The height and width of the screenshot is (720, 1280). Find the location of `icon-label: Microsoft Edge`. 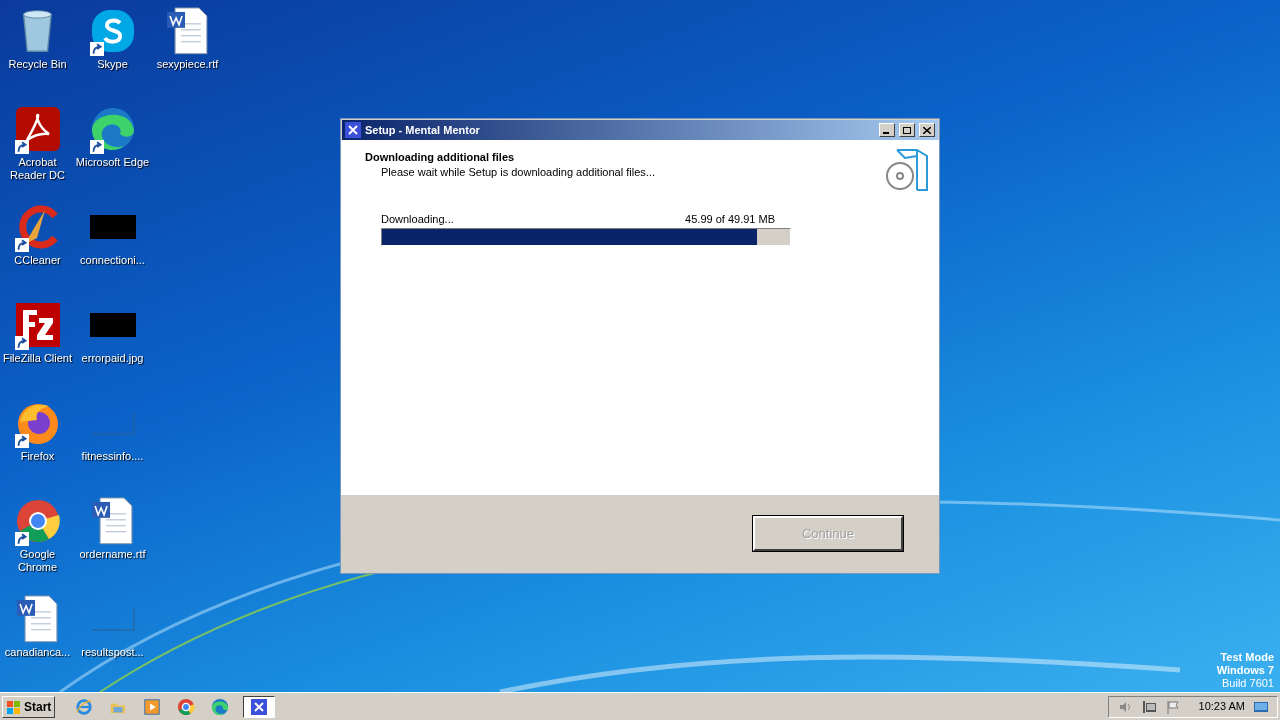

icon-label: Microsoft Edge is located at coordinates (112, 162).